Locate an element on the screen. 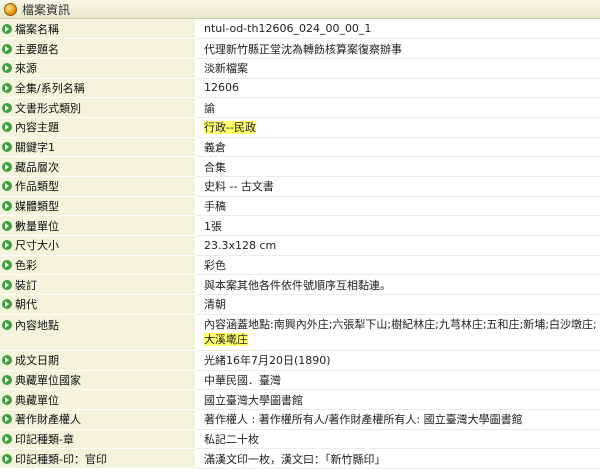  row-label: 來源 is located at coordinates (26, 69).